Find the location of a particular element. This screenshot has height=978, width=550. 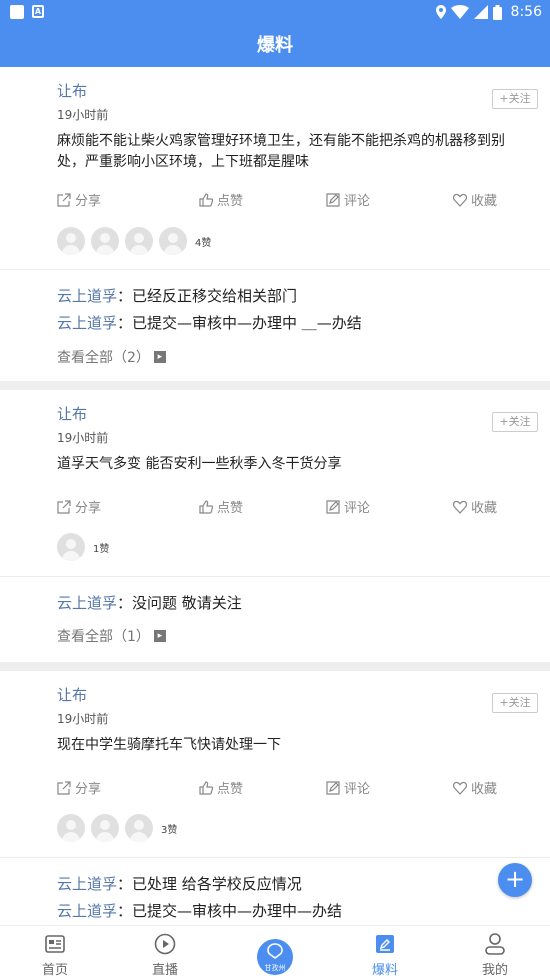

likes-count: 3赞 is located at coordinates (169, 830).